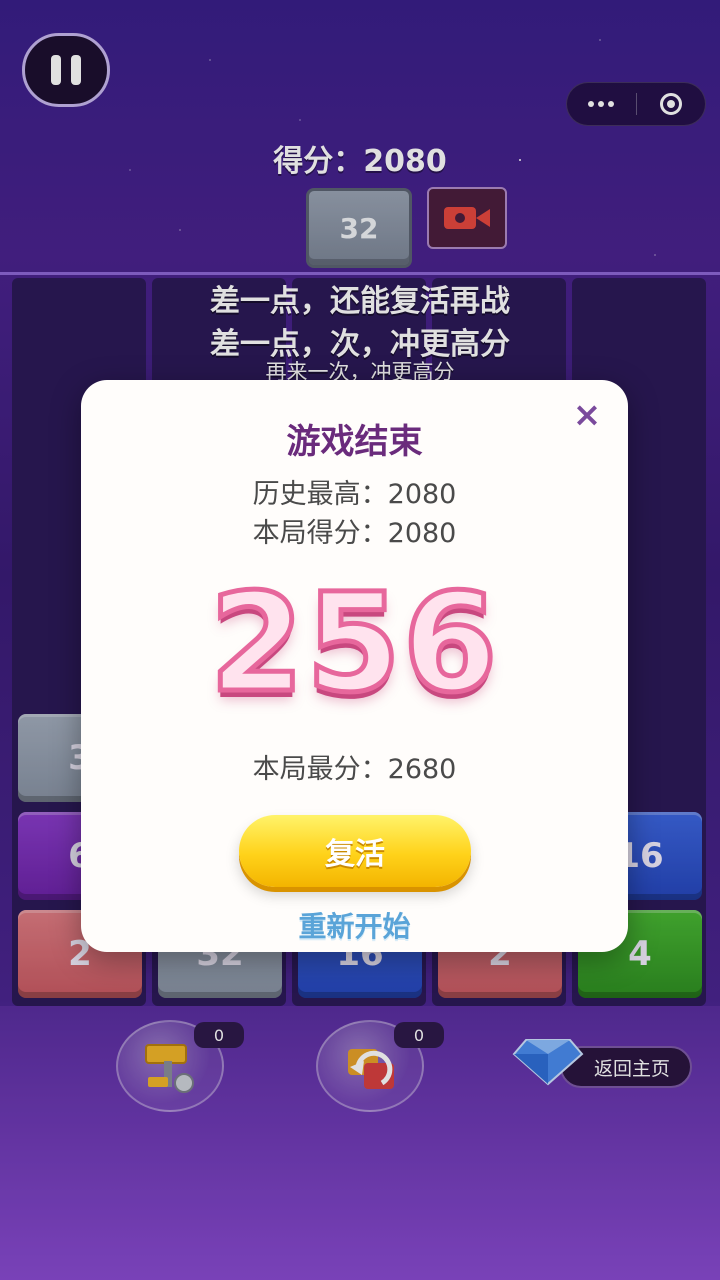  Describe the element at coordinates (354, 533) in the screenshot. I see `round-score: 本局得分：2080` at that location.